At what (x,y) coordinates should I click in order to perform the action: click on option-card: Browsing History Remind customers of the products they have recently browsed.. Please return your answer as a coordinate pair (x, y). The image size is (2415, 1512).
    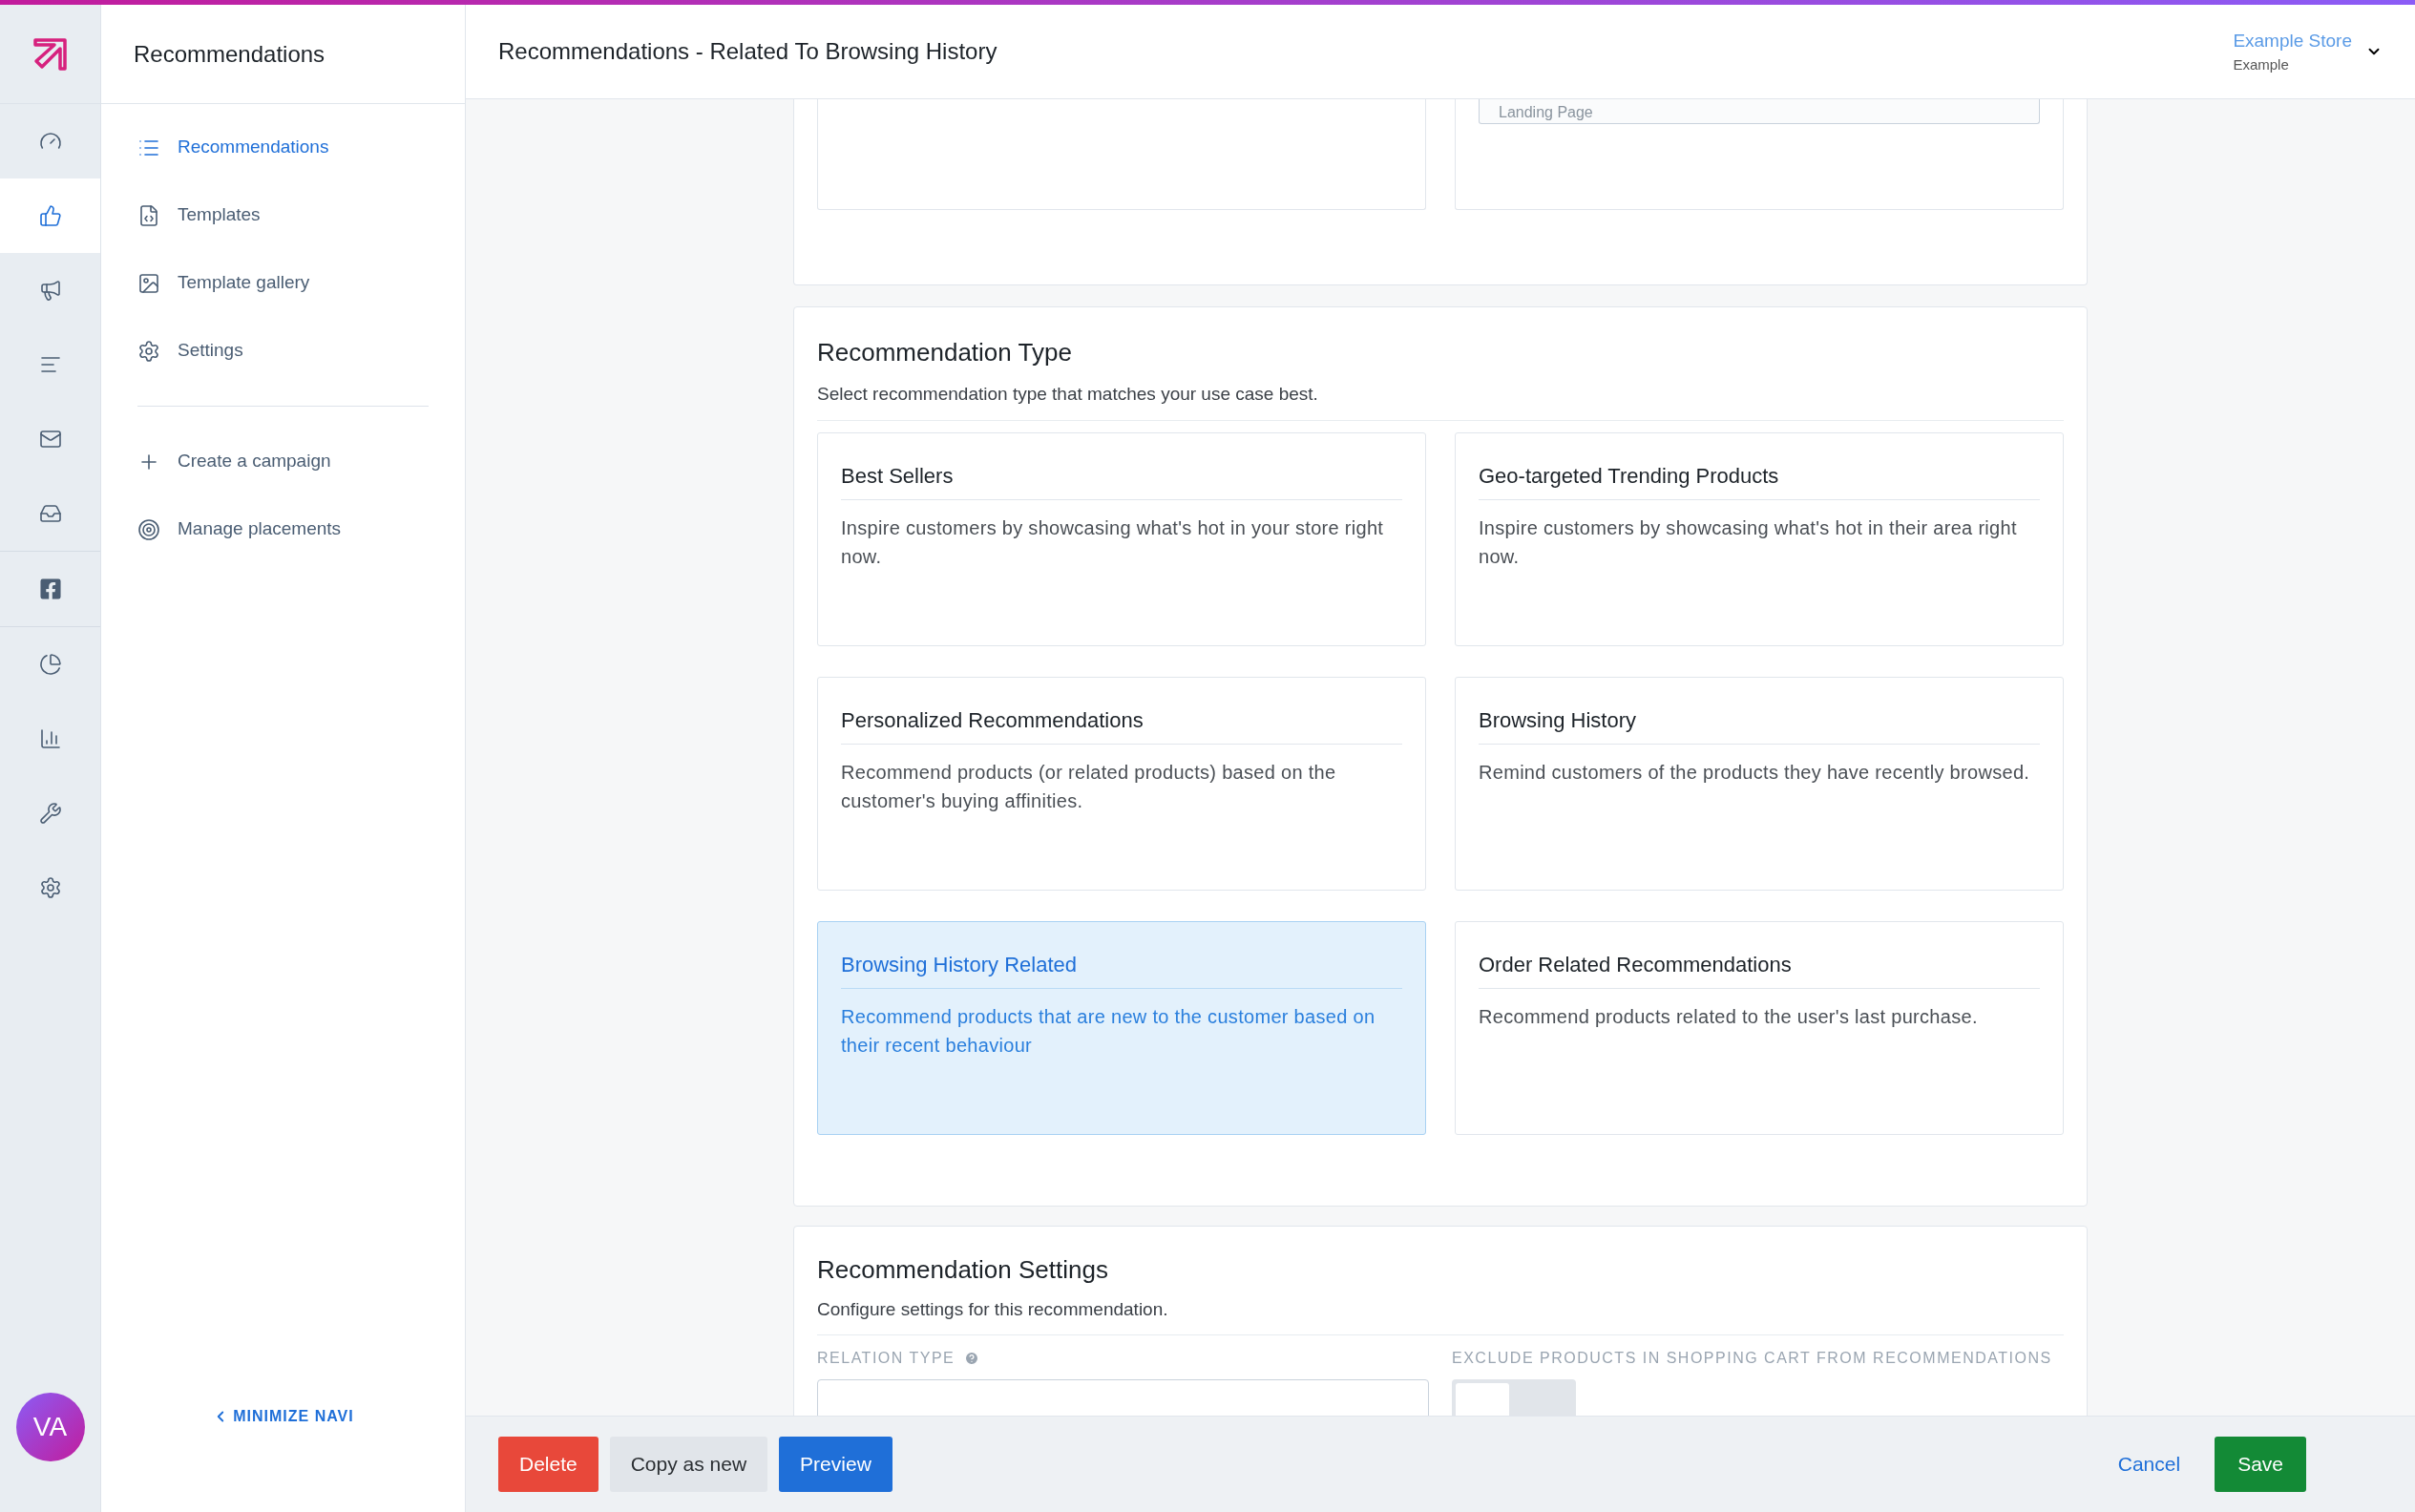
    Looking at the image, I should click on (1760, 784).